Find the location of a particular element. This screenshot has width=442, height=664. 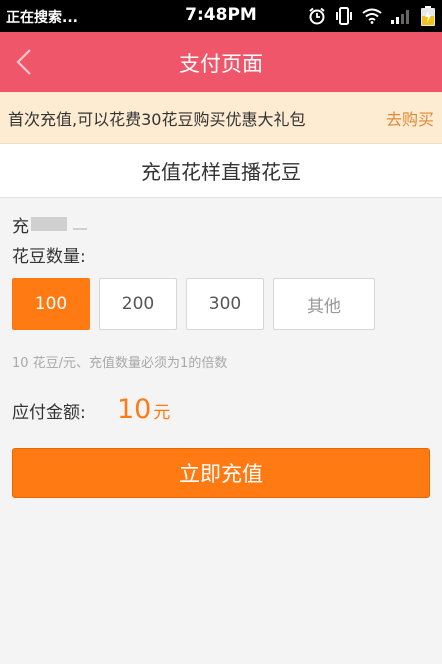

status-bar: 正在搜索... 7:48PM is located at coordinates (221, 16).